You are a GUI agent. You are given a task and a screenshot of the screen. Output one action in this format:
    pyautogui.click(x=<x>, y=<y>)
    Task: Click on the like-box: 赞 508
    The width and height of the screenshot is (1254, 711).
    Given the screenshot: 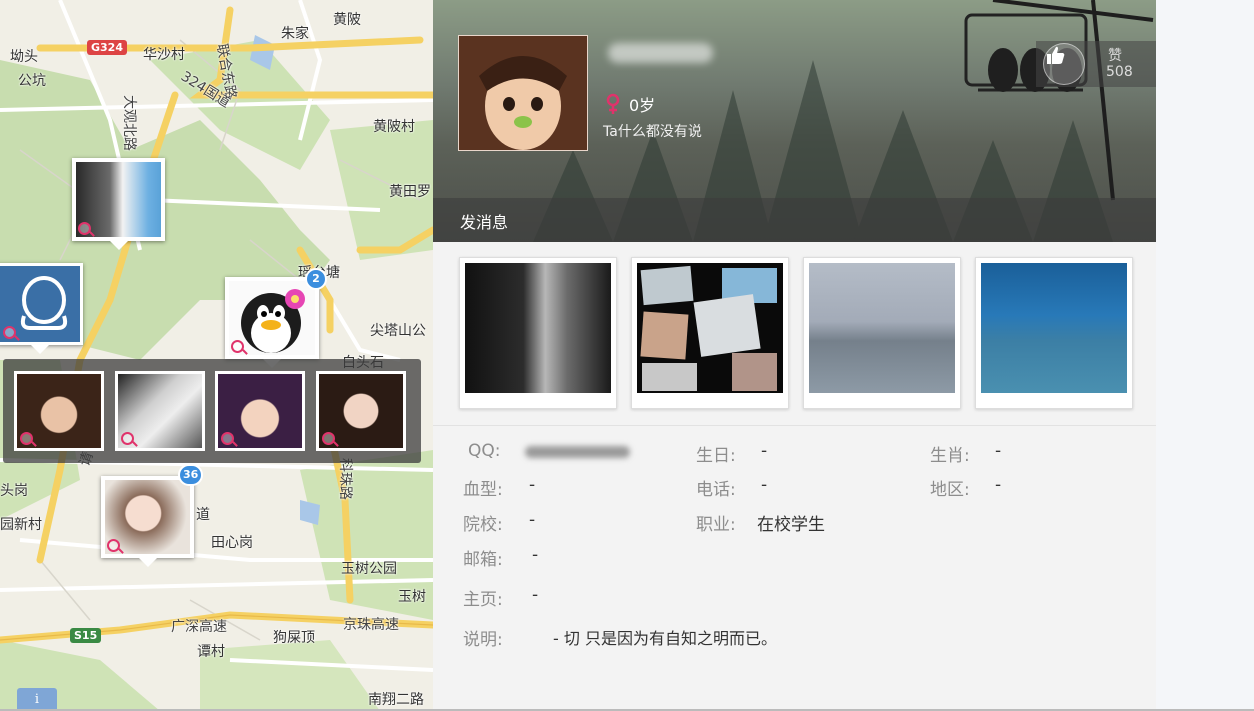 What is the action you would take?
    pyautogui.click(x=1096, y=64)
    